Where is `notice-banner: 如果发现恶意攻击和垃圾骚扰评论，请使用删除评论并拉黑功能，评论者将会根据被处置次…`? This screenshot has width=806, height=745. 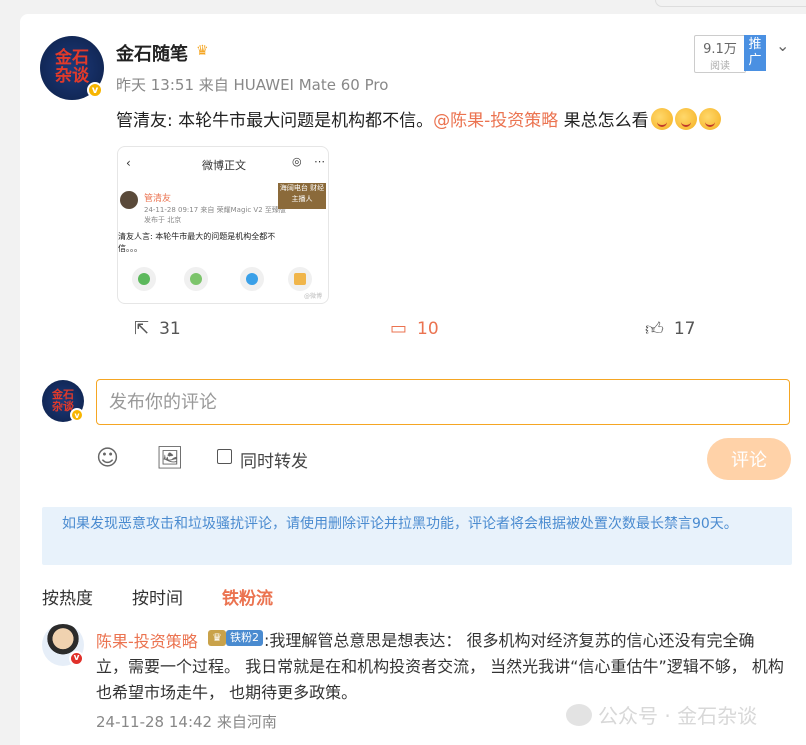
notice-banner: 如果发现恶意攻击和垃圾骚扰评论，请使用删除评论并拉黑功能，评论者将会根据被处置次… is located at coordinates (417, 536).